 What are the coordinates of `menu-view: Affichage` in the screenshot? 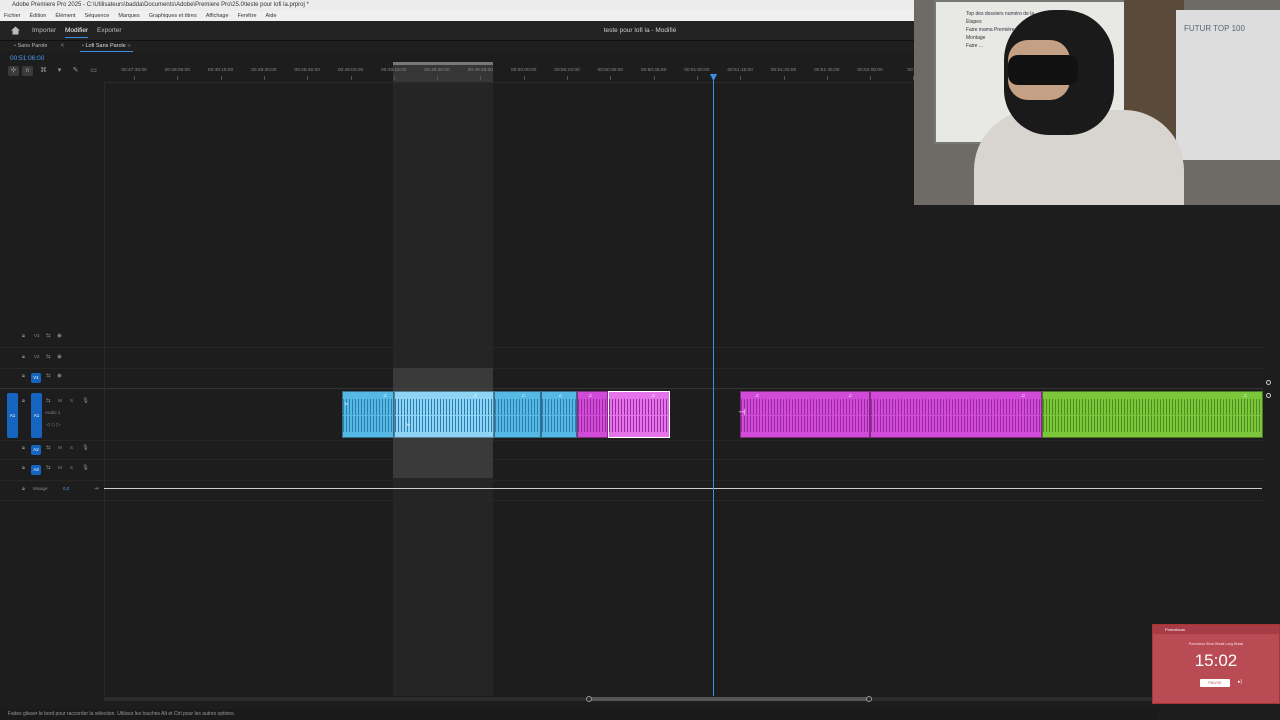 It's located at (217, 16).